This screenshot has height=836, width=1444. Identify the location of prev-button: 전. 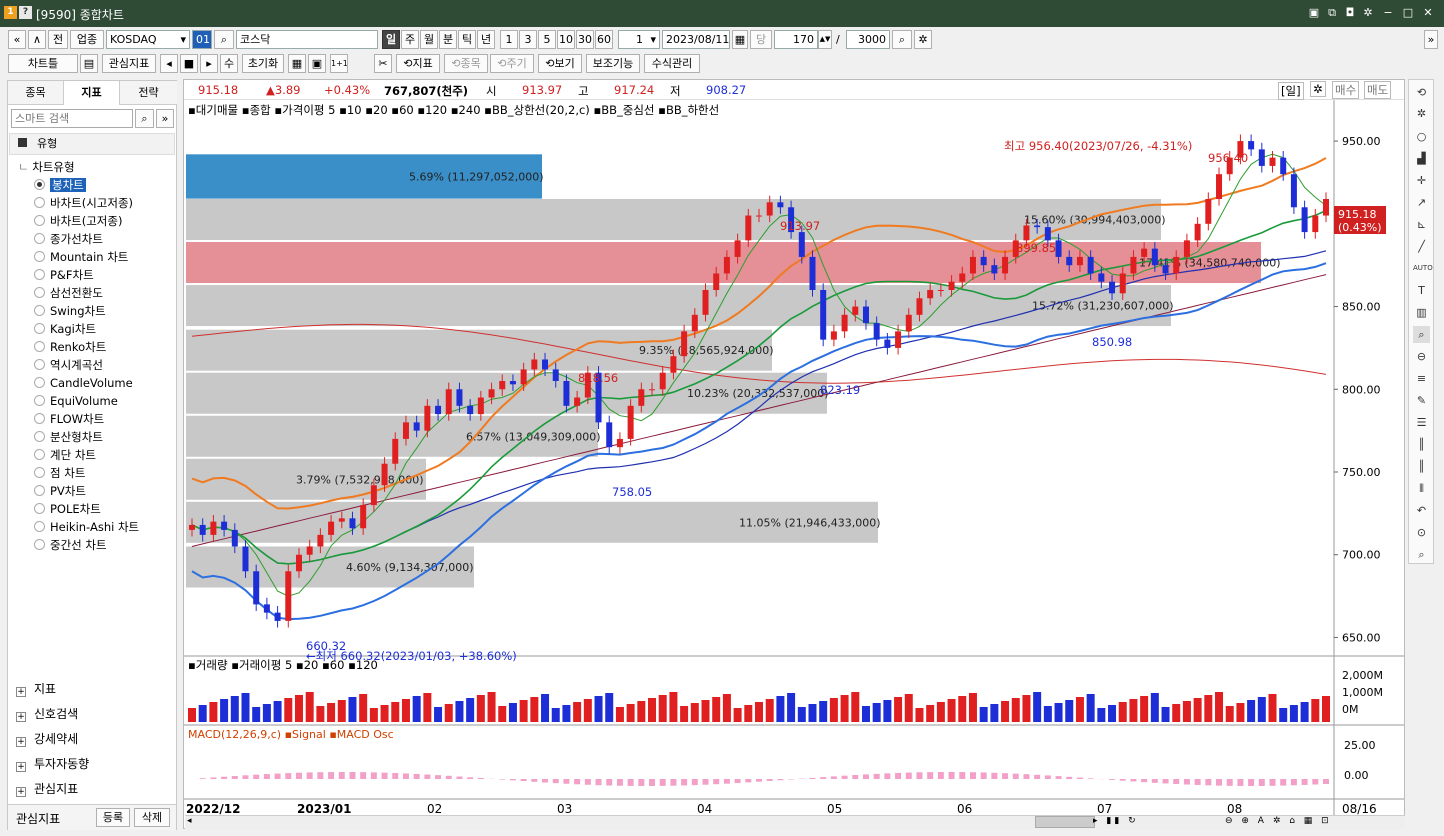
(58, 39).